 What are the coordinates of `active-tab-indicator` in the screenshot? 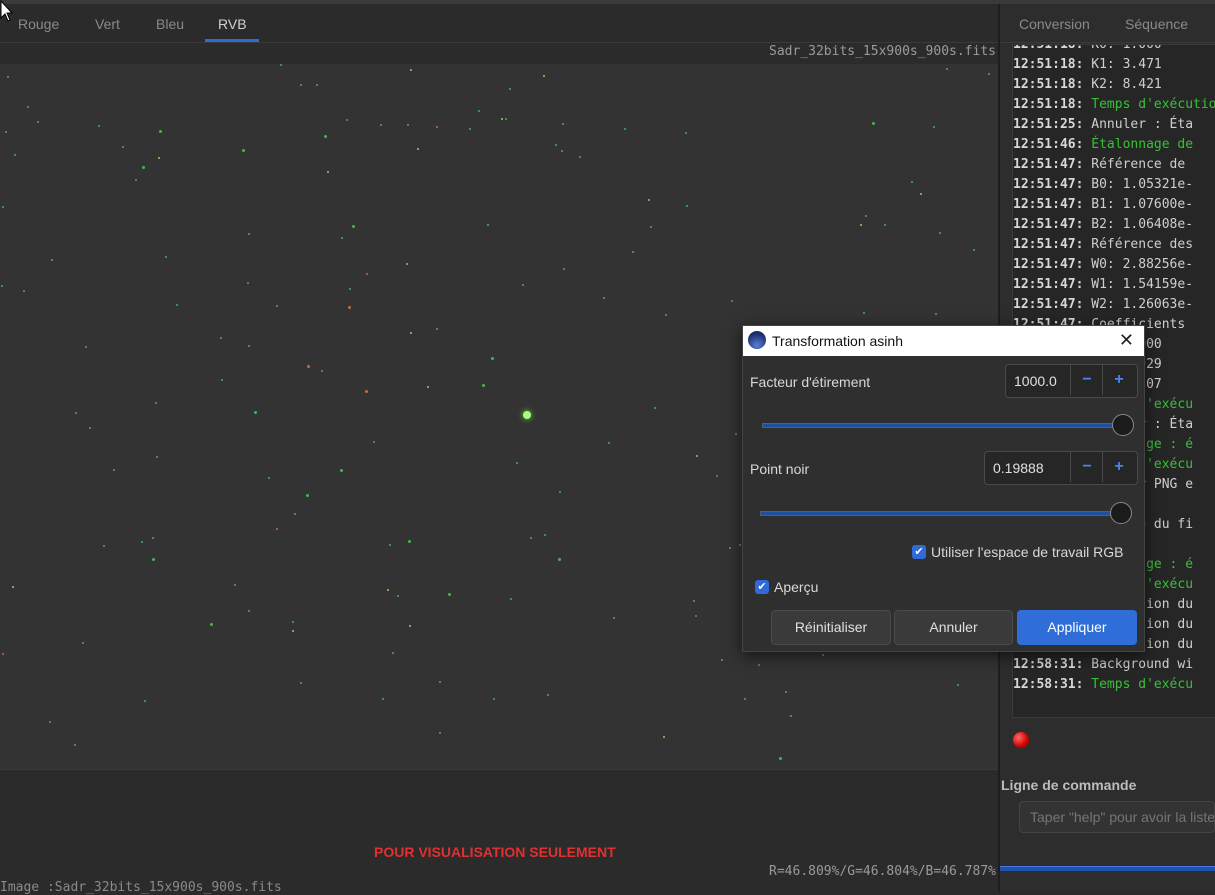 It's located at (232, 40).